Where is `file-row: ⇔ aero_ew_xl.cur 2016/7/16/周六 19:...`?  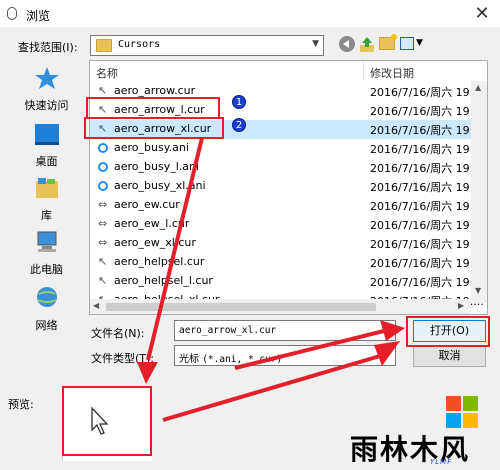 file-row: ⇔ aero_ew_xl.cur 2016/7/16/周六 19:... is located at coordinates (287, 243).